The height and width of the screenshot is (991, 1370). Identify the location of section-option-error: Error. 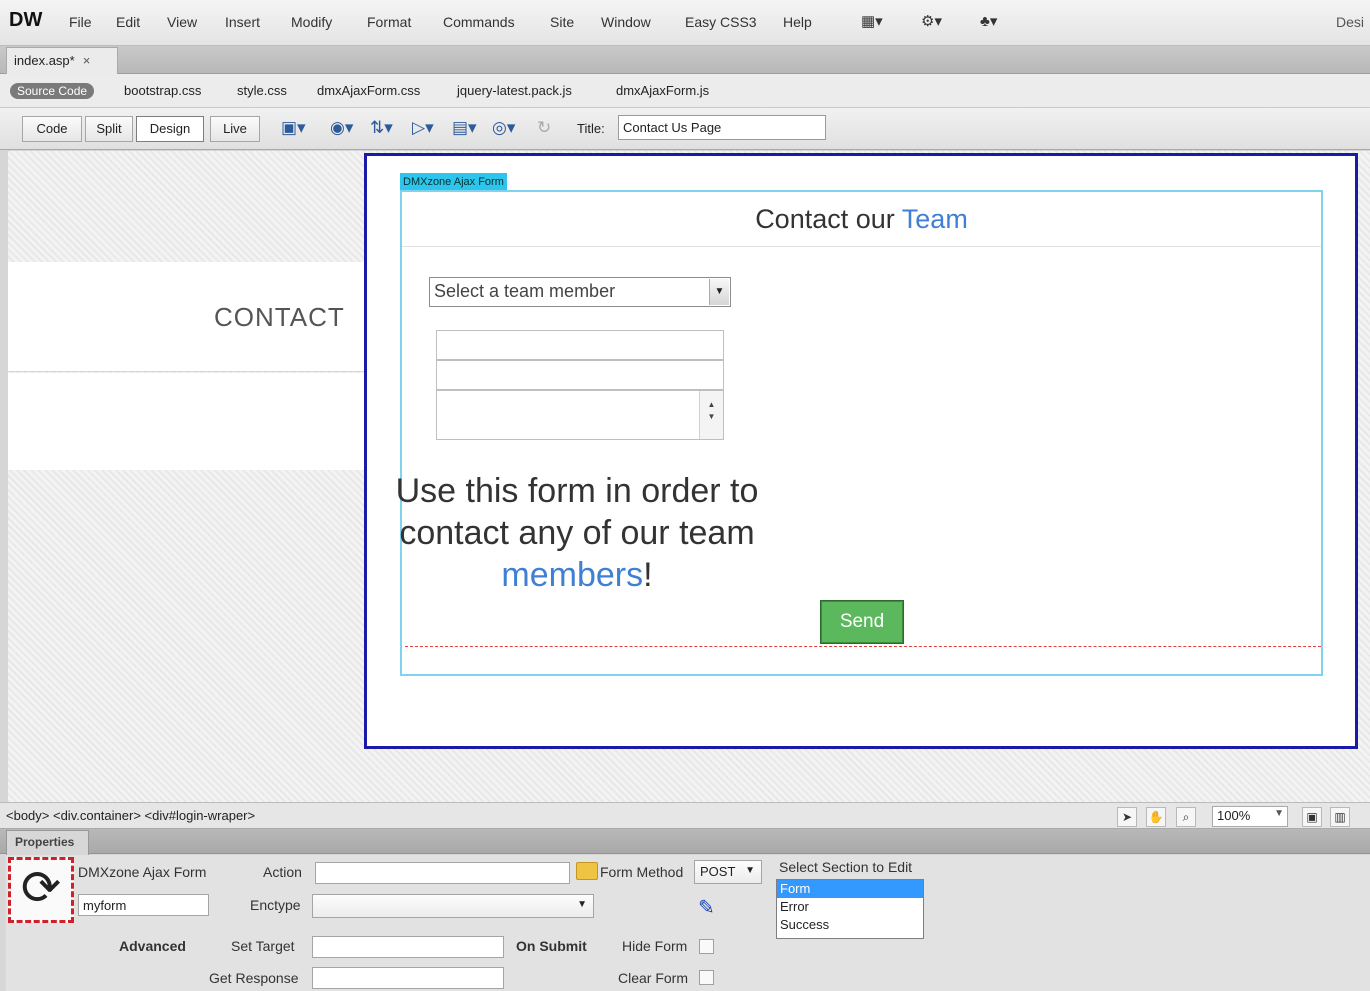
(850, 907).